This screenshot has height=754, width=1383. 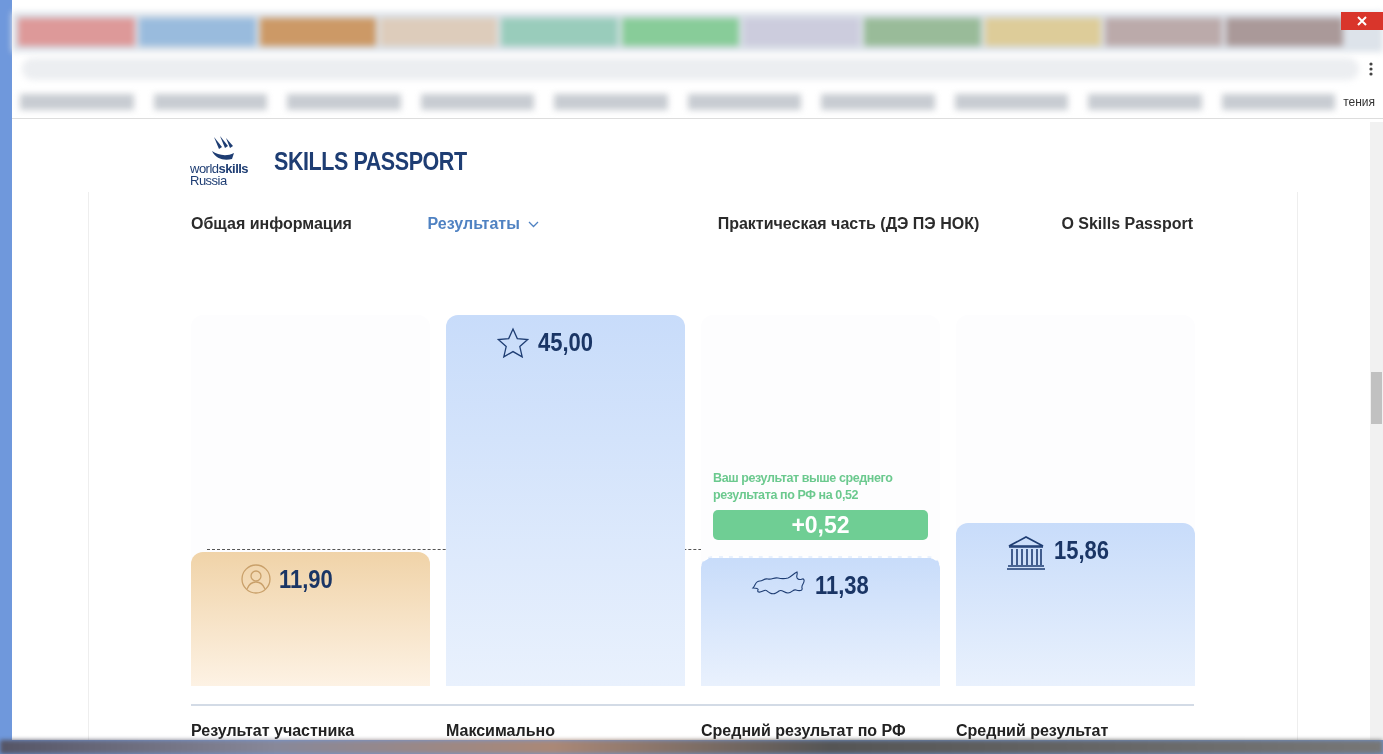 What do you see at coordinates (209, 181) in the screenshot?
I see `logo-text: Russia` at bounding box center [209, 181].